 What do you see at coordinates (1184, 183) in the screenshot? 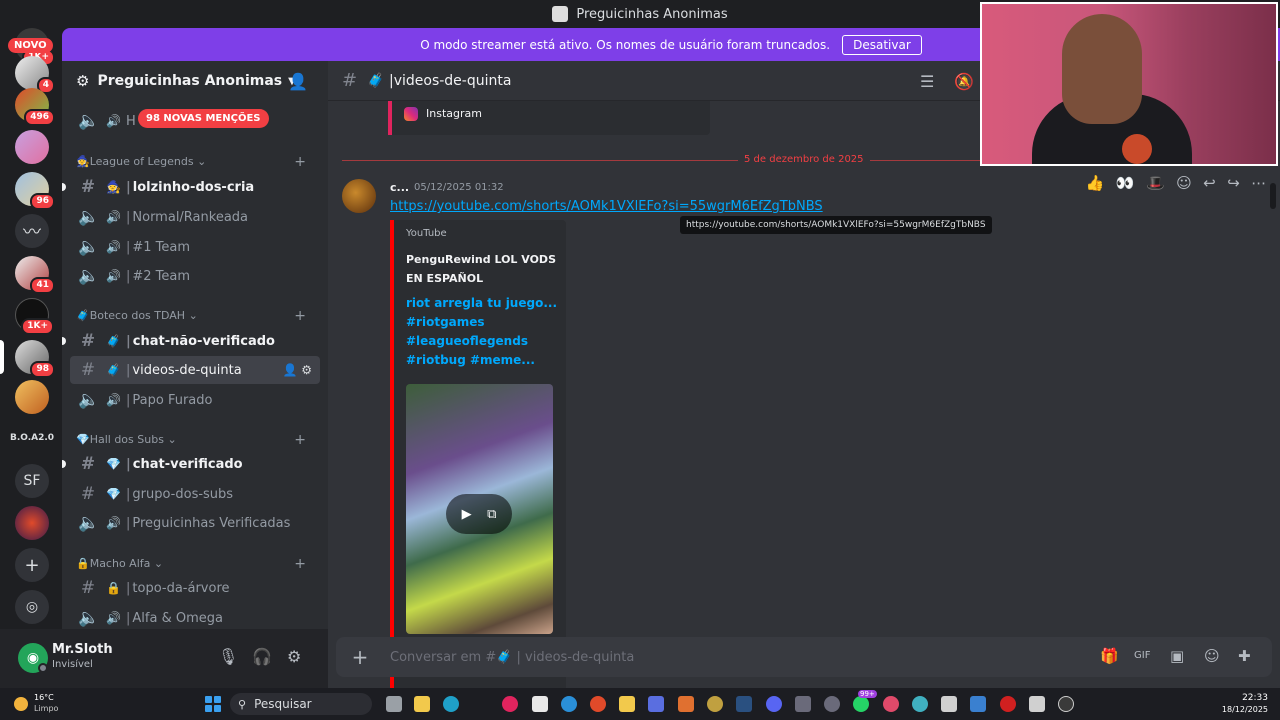
I see `add-reaction-icon: ☺` at bounding box center [1184, 183].